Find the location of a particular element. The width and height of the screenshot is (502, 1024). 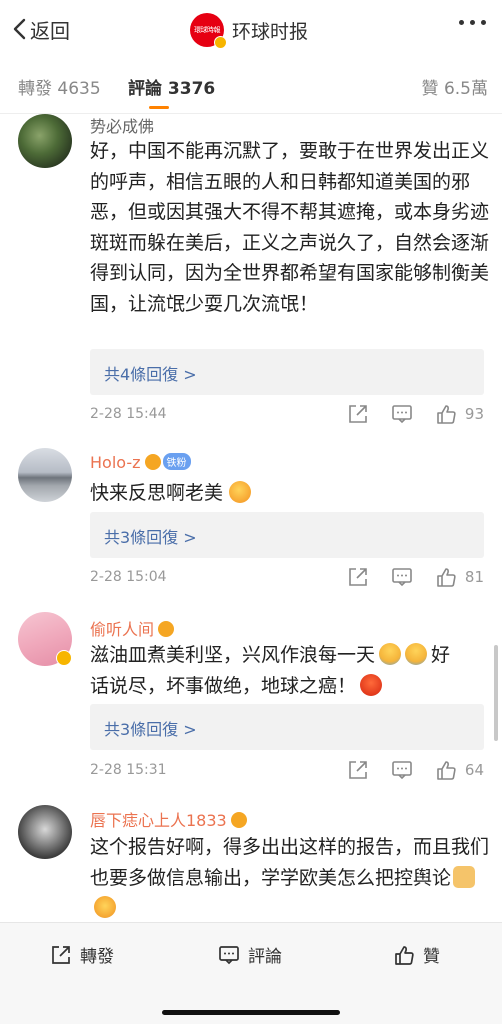

comment-username: 偷听人间 is located at coordinates (132, 628).